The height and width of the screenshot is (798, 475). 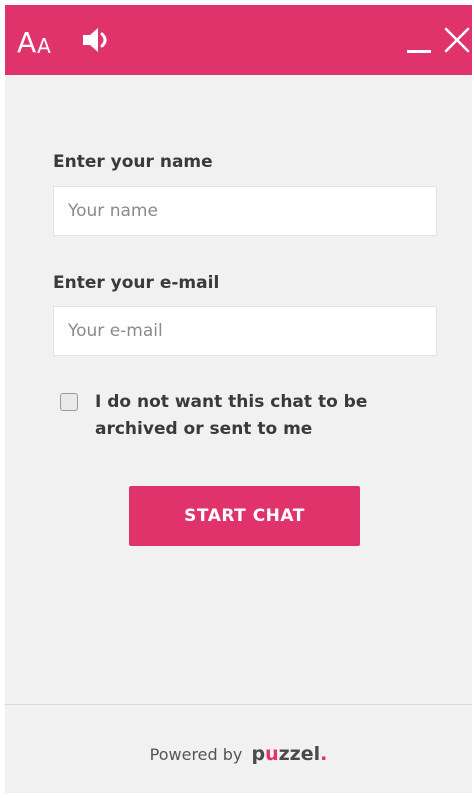 I want to click on font-size-icon-large: A, so click(x=27, y=42).